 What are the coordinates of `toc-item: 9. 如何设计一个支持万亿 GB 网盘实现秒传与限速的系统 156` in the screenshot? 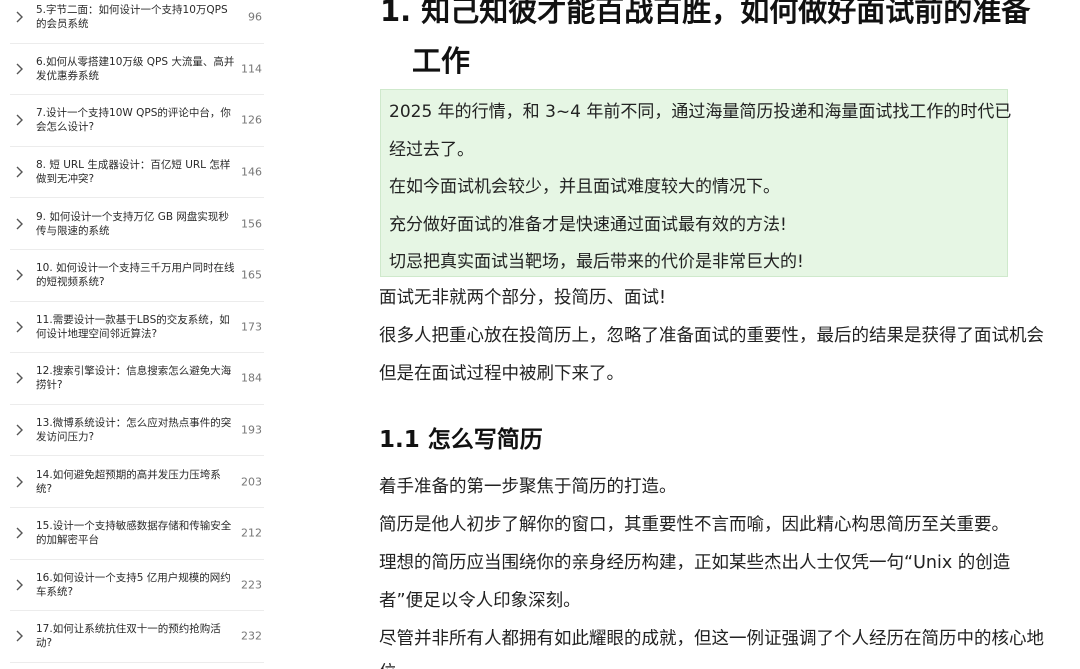 It's located at (137, 224).